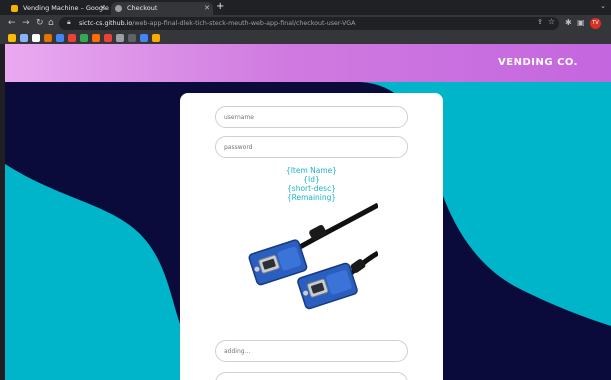 This screenshot has width=611, height=380. What do you see at coordinates (14, 8) in the screenshot?
I see `slides-favicon-icon` at bounding box center [14, 8].